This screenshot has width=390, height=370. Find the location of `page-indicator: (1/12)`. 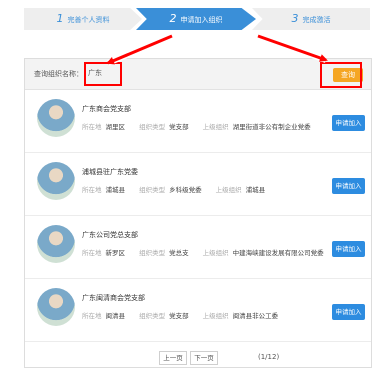

page-indicator: (1/12) is located at coordinates (269, 357).